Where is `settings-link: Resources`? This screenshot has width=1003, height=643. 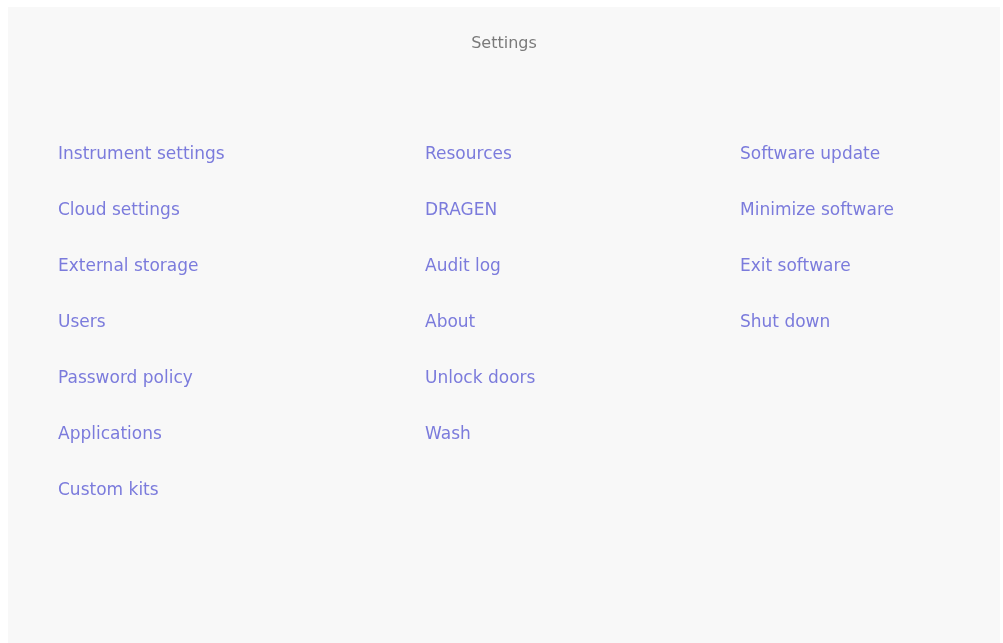 settings-link: Resources is located at coordinates (468, 153).